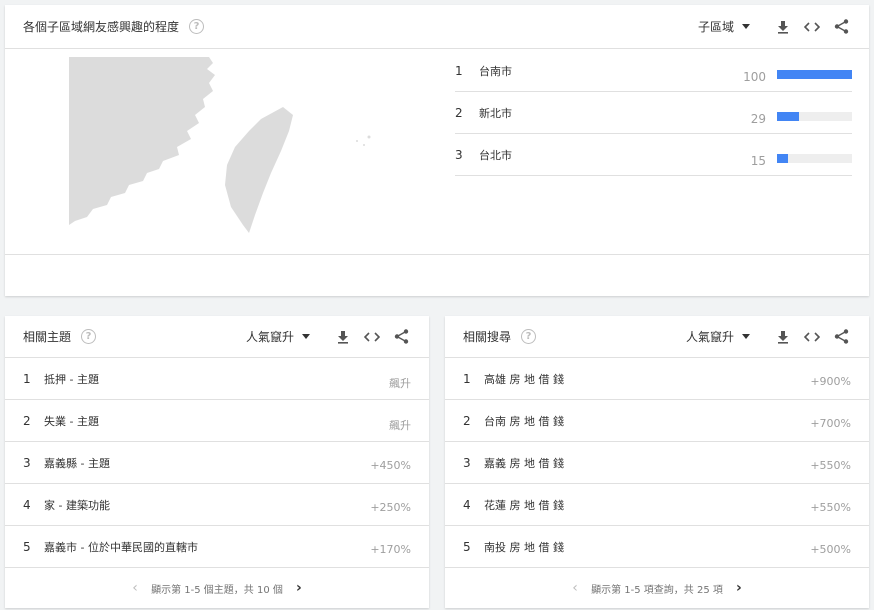 Image resolution: width=874 pixels, height=610 pixels. I want to click on region-name: 台北市, so click(495, 155).